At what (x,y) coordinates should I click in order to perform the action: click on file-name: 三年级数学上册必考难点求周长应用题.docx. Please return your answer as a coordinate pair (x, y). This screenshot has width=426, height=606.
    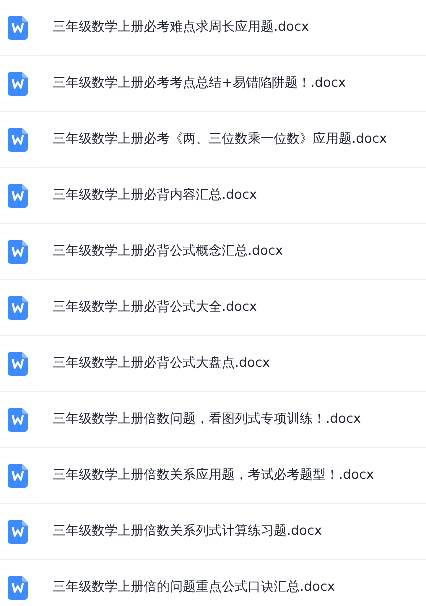
    Looking at the image, I should click on (181, 28).